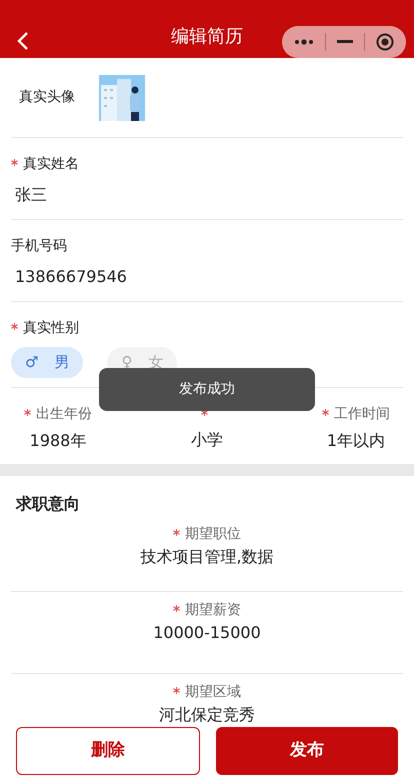 The image size is (414, 780). What do you see at coordinates (207, 37) in the screenshot?
I see `page-title: 编辑简历` at bounding box center [207, 37].